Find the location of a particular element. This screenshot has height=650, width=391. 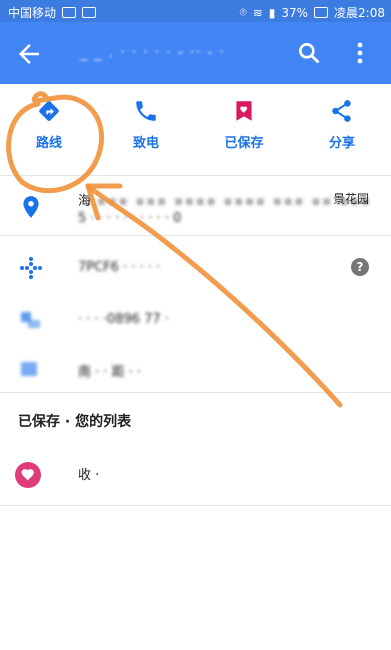

clock: 凌晨2:08 is located at coordinates (359, 13).